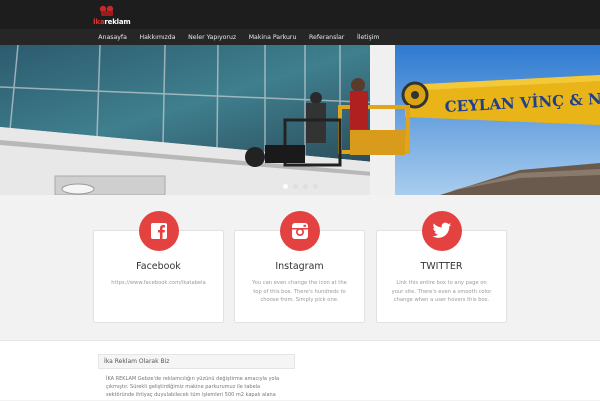  What do you see at coordinates (368, 37) in the screenshot?
I see `nav-item-iletisim: İletişim` at bounding box center [368, 37].